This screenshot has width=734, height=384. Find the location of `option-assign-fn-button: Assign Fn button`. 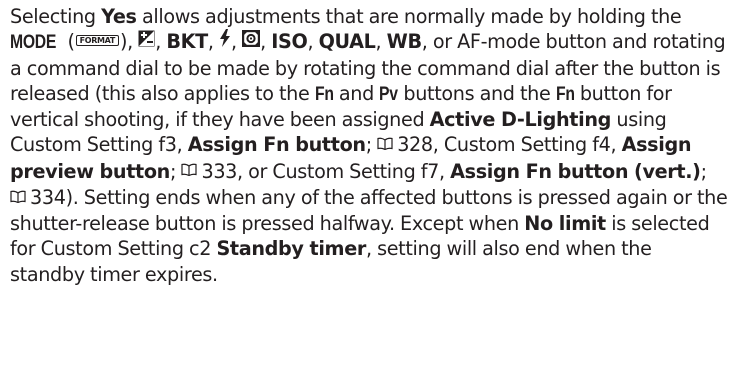

option-assign-fn-button: Assign Fn button is located at coordinates (276, 145).